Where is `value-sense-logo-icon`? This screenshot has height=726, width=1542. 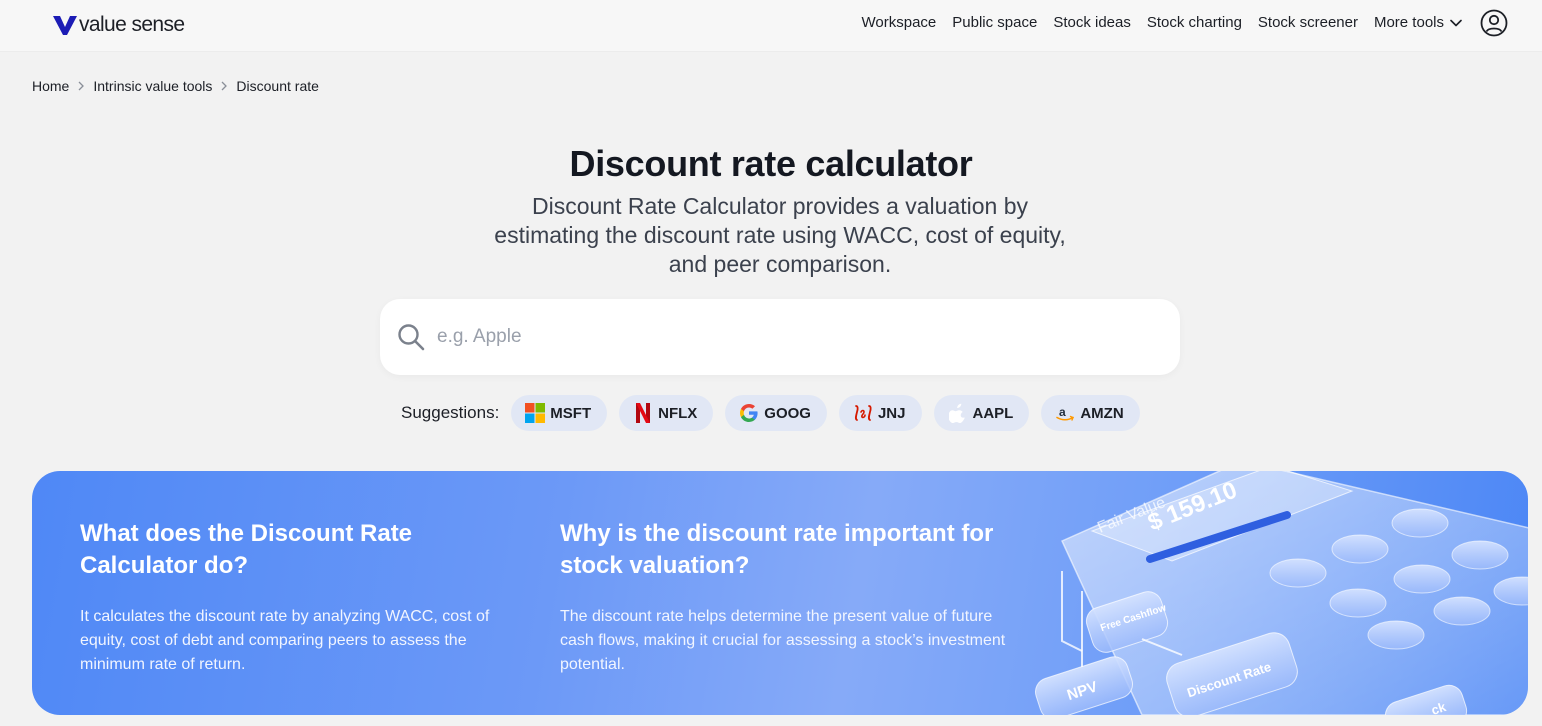 value-sense-logo-icon is located at coordinates (65, 25).